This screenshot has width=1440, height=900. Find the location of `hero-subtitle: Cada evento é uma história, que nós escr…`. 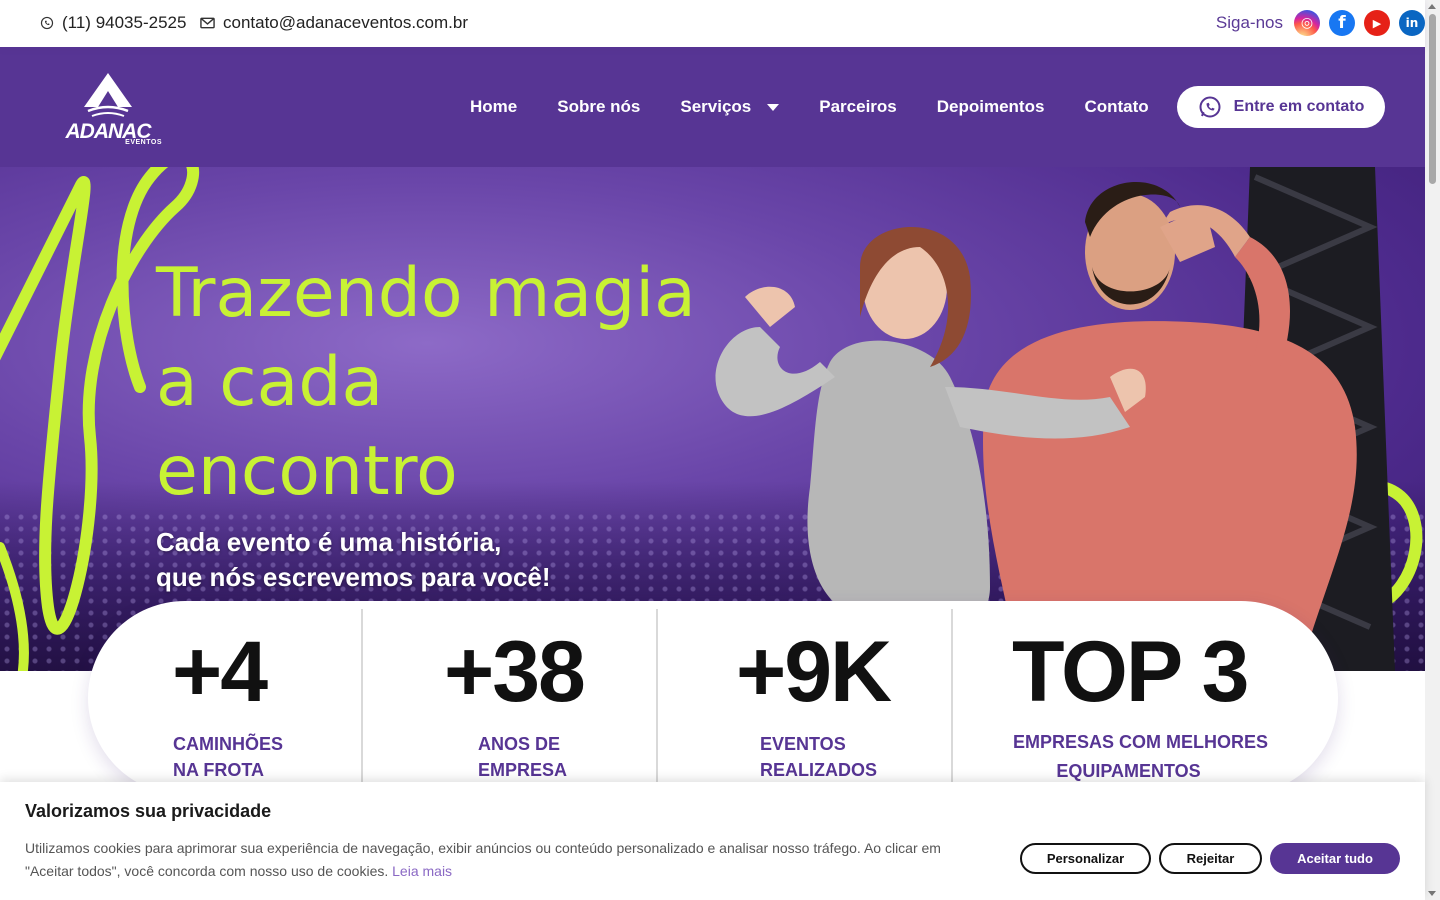

hero-subtitle: Cada evento é uma história, que nós escr… is located at coordinates (353, 560).